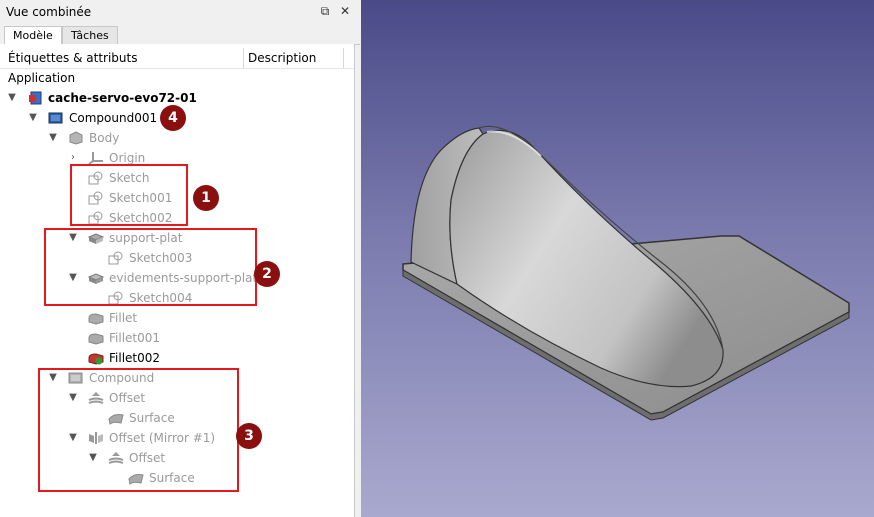 Image resolution: width=874 pixels, height=517 pixels. What do you see at coordinates (177, 138) in the screenshot?
I see `tree-item-body: ▼ Body` at bounding box center [177, 138].